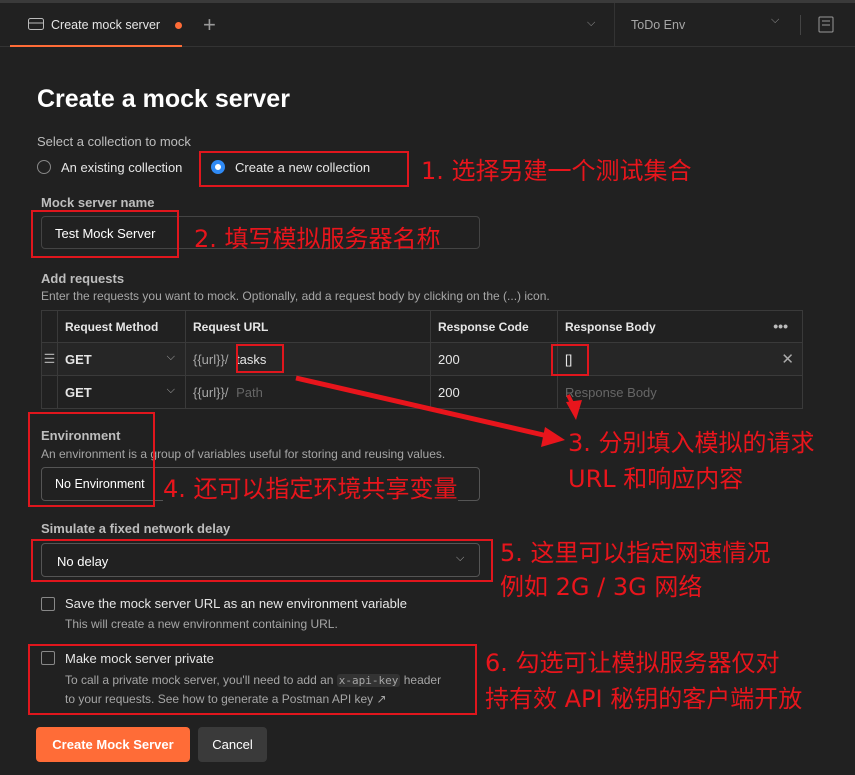  Describe the element at coordinates (691, 443) in the screenshot. I see `annotation-3-line1: 3. 分别填入模拟的请求` at that location.